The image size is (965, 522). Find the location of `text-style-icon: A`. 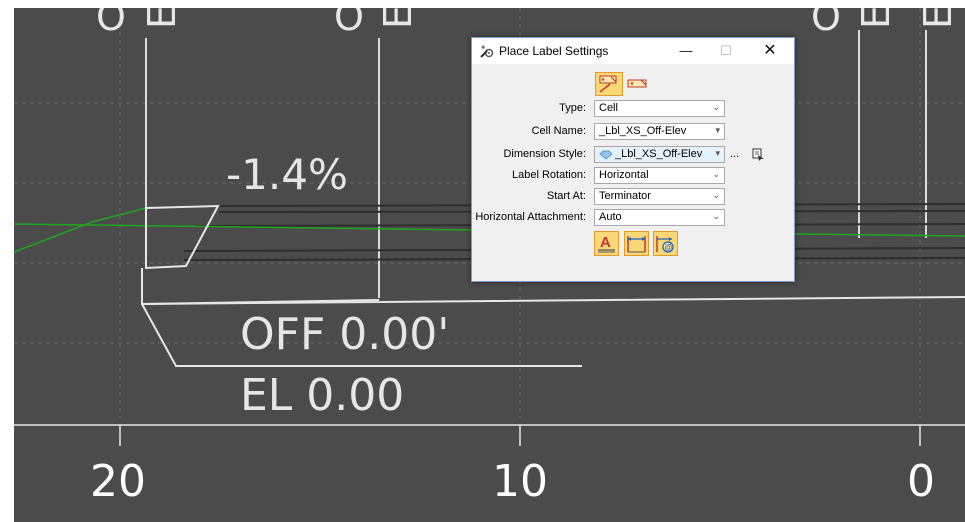

text-style-icon: A is located at coordinates (606, 243).